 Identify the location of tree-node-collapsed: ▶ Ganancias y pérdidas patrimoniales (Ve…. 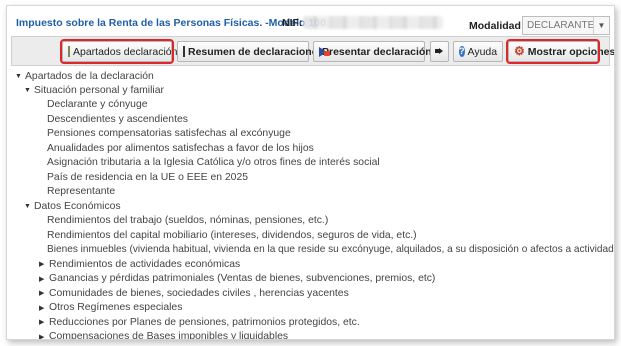
(237, 279).